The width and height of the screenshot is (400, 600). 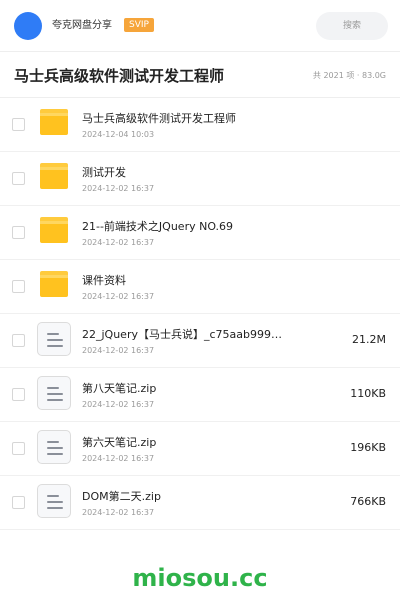 What do you see at coordinates (182, 281) in the screenshot?
I see `item-name: 课件资料` at bounding box center [182, 281].